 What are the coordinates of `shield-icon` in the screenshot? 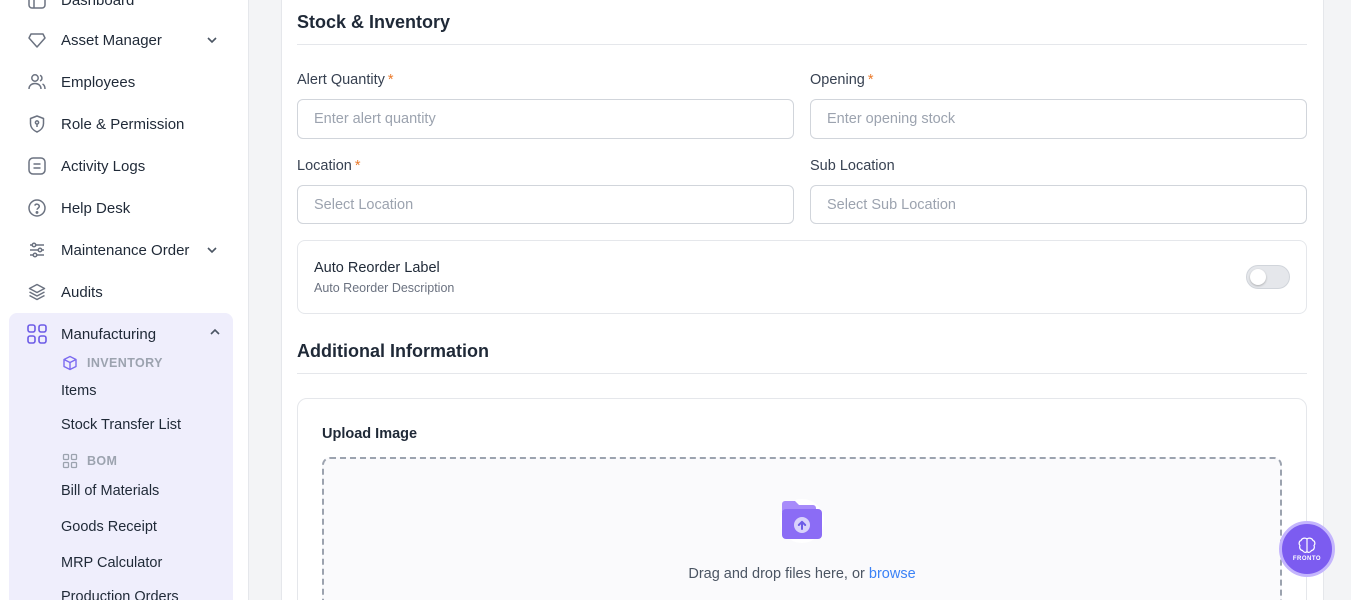 It's located at (37, 124).